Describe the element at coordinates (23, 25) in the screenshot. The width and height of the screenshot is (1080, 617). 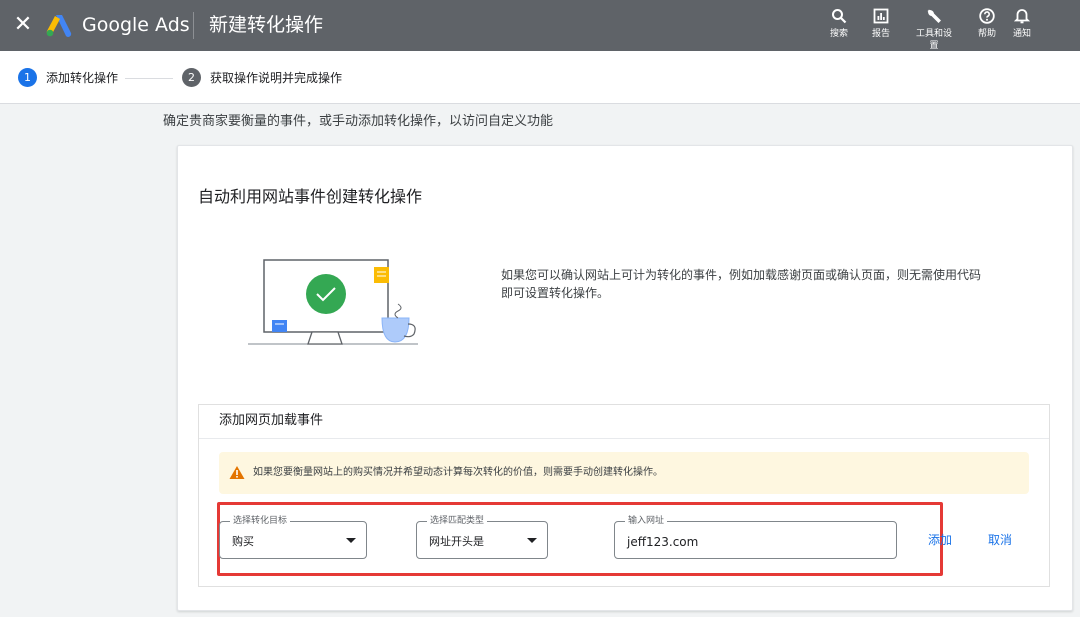
I see `close-icon: ✕` at that location.